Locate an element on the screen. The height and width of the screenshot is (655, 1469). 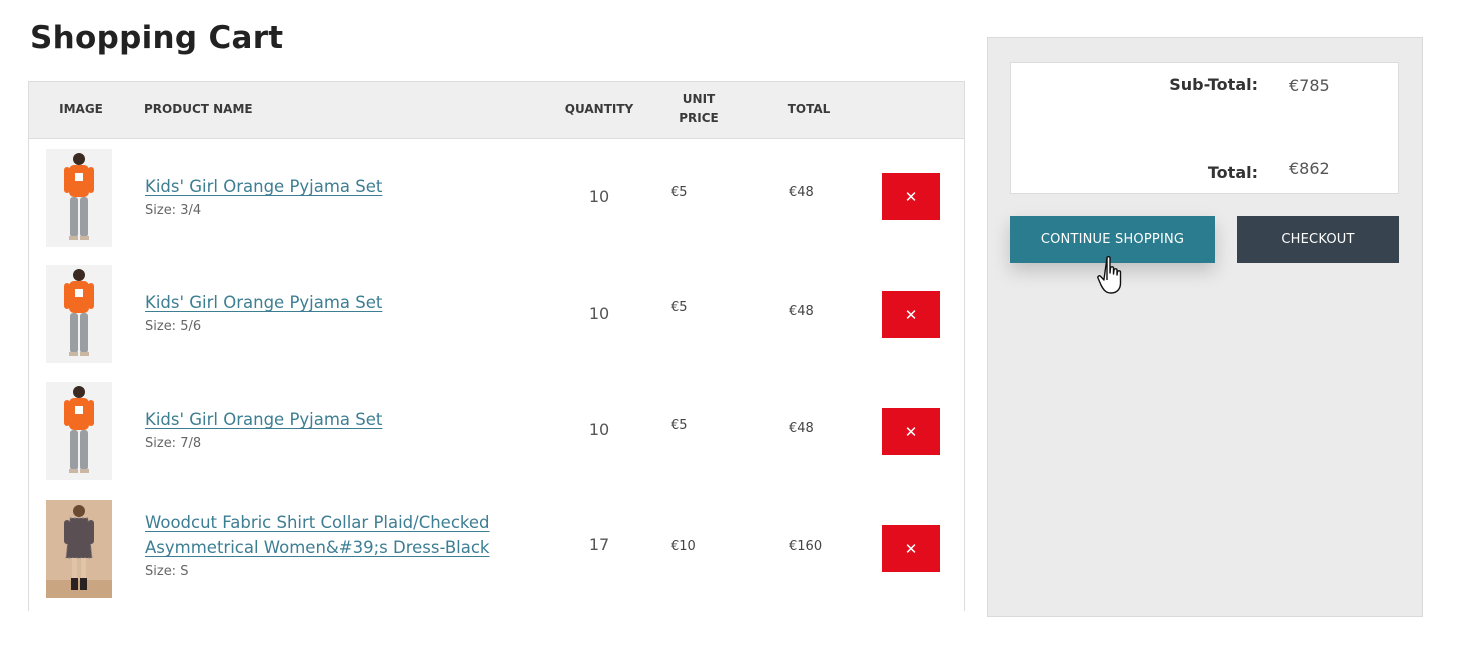
subtotal-value: €785 is located at coordinates (1309, 85).